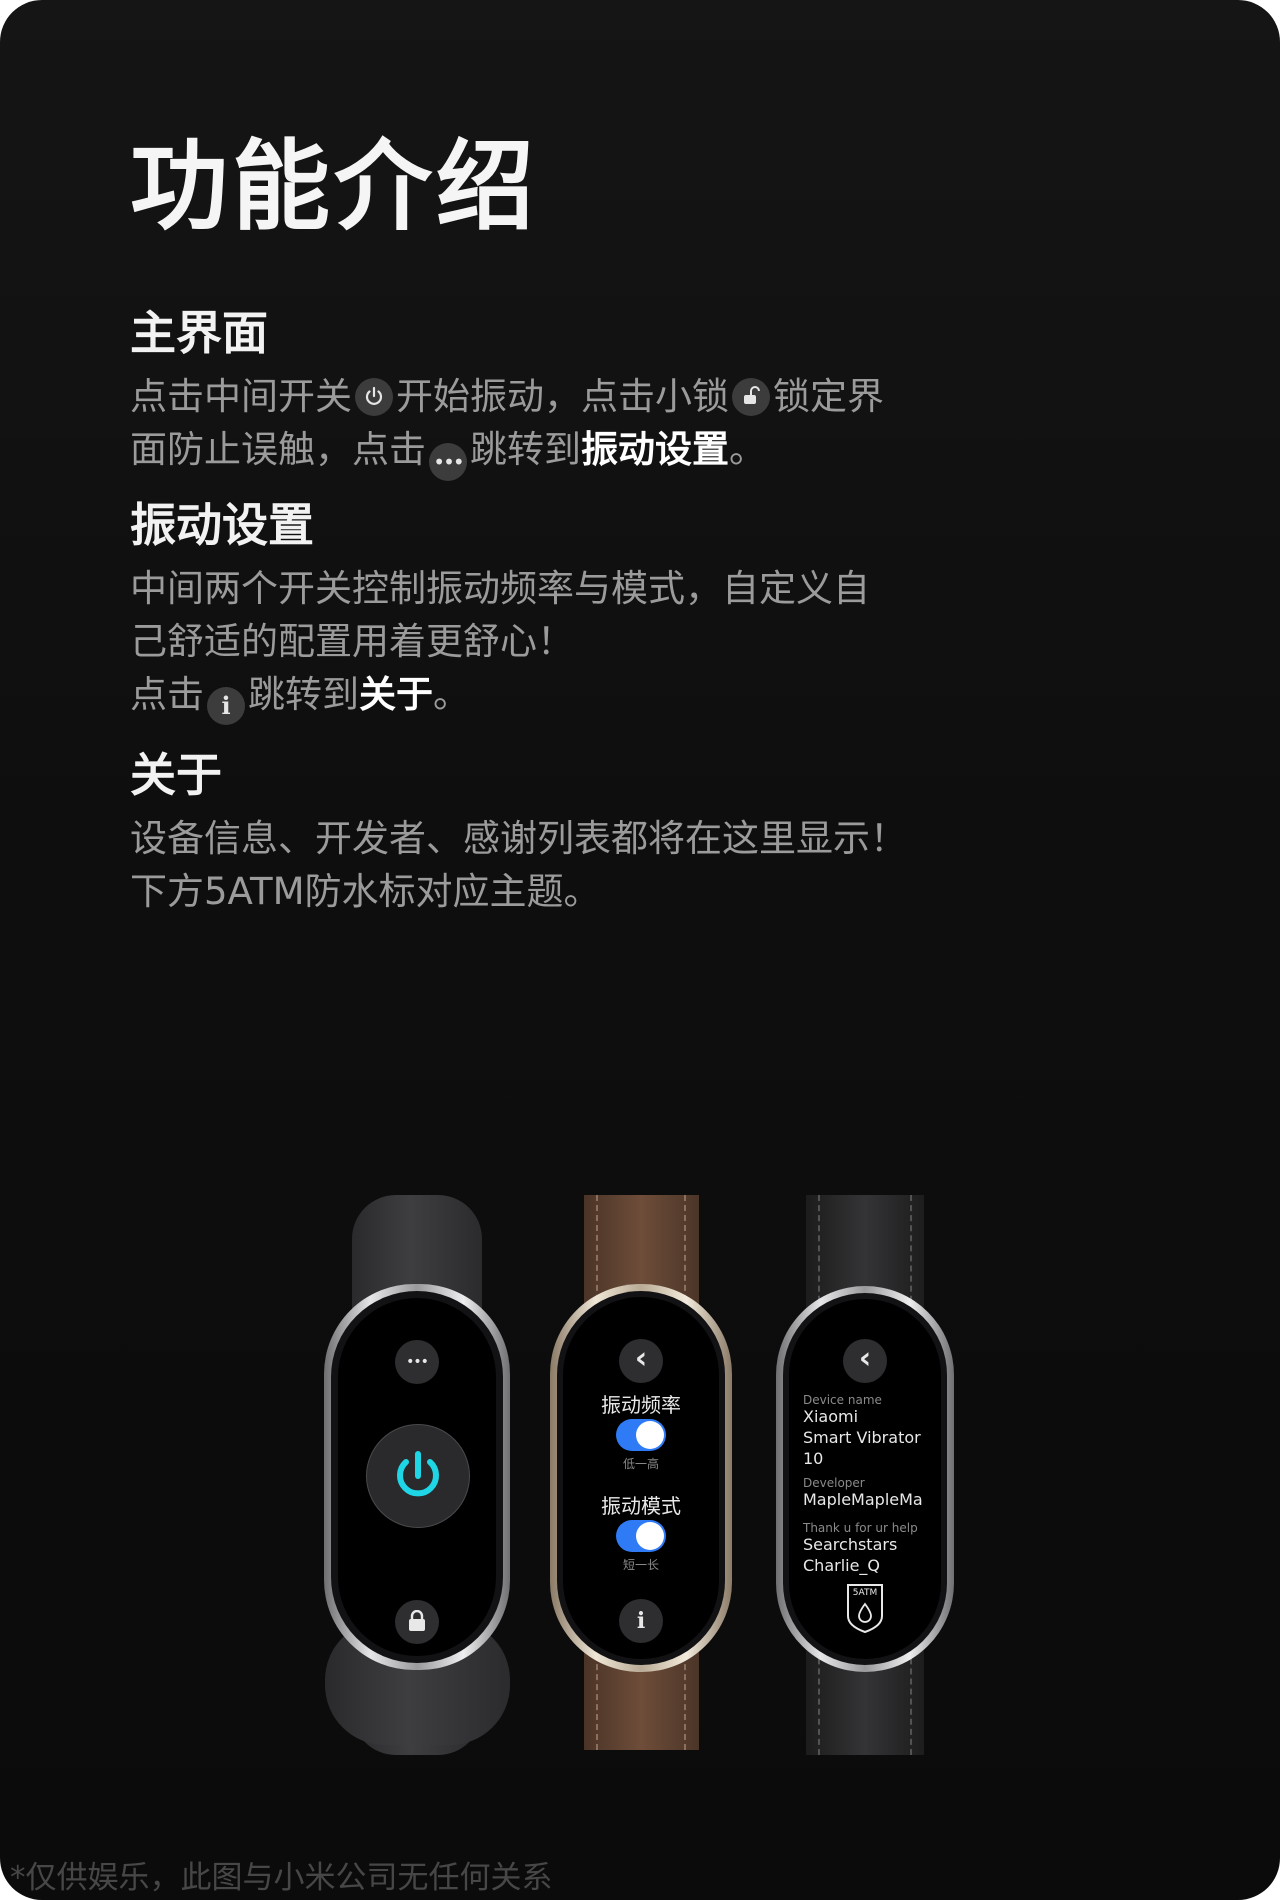 The image size is (1280, 1900). What do you see at coordinates (640, 1464) in the screenshot?
I see `freq-range-label: 低一高` at bounding box center [640, 1464].